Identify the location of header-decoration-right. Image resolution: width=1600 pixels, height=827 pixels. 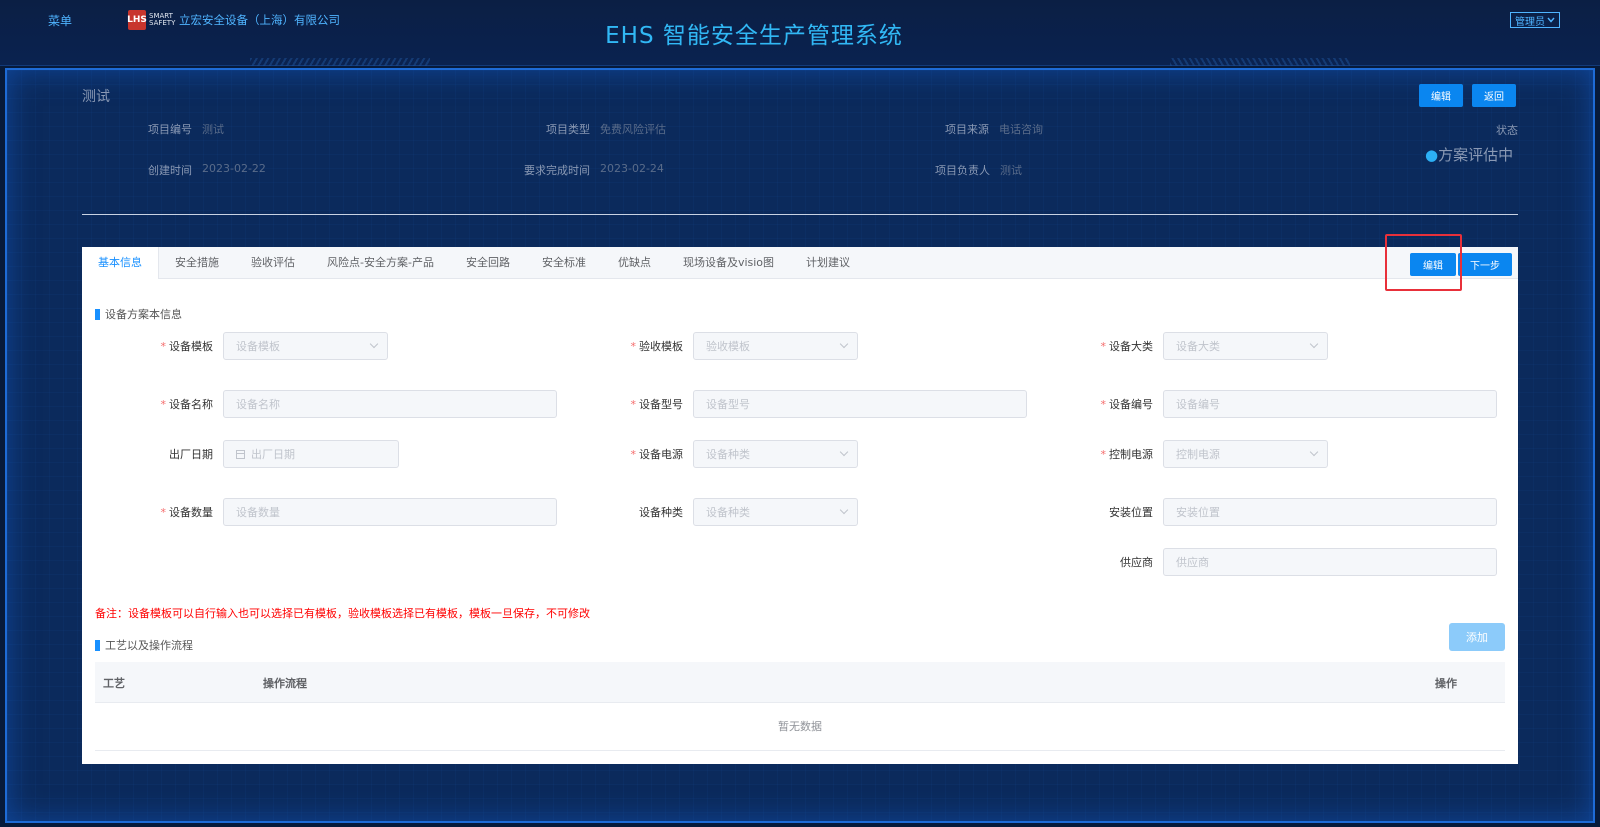
(1260, 62).